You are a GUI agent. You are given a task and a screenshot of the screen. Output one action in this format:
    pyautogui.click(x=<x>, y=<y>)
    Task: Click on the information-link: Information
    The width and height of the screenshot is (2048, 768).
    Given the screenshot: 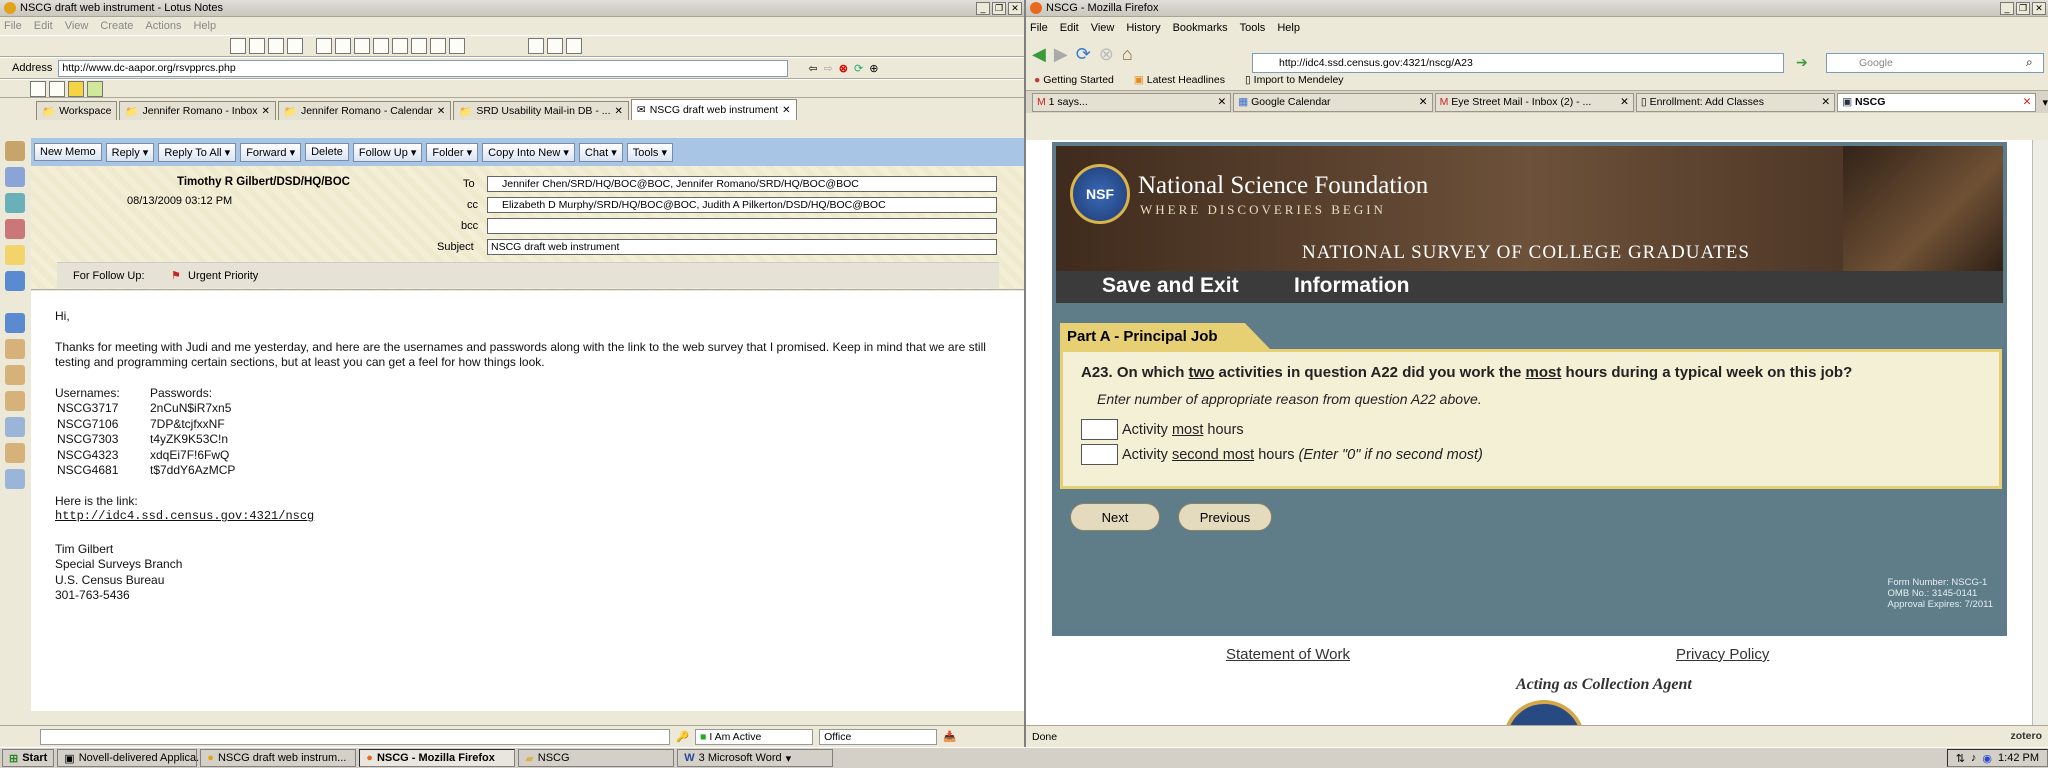 What is the action you would take?
    pyautogui.click(x=1352, y=286)
    